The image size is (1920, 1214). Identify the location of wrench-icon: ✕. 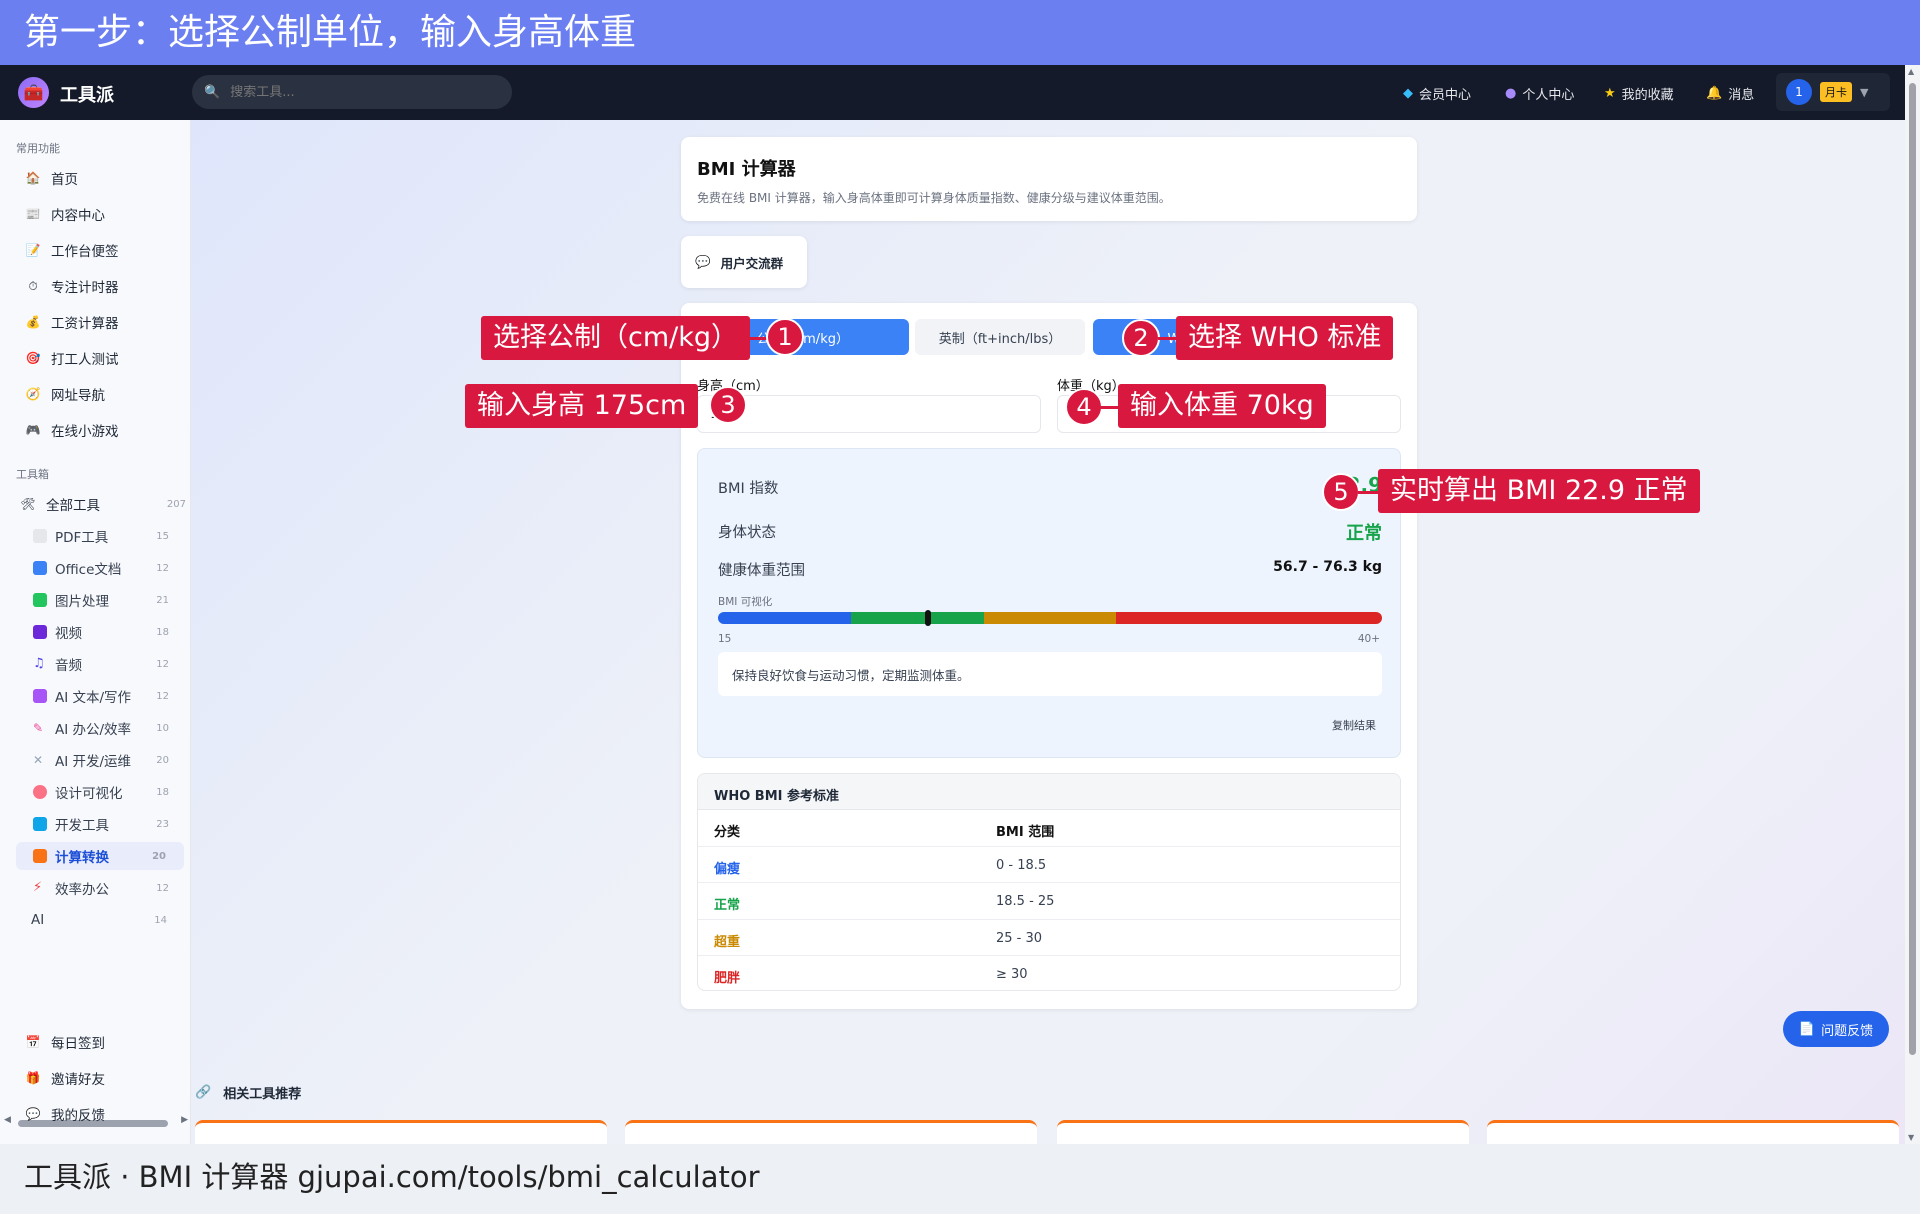
(38, 760).